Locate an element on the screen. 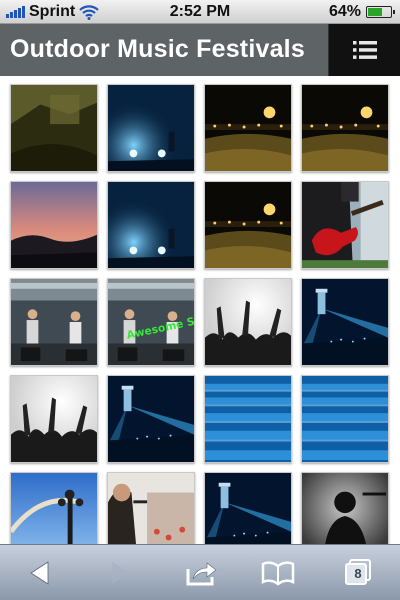 This screenshot has width=400, height=600. share-button is located at coordinates (202, 573).